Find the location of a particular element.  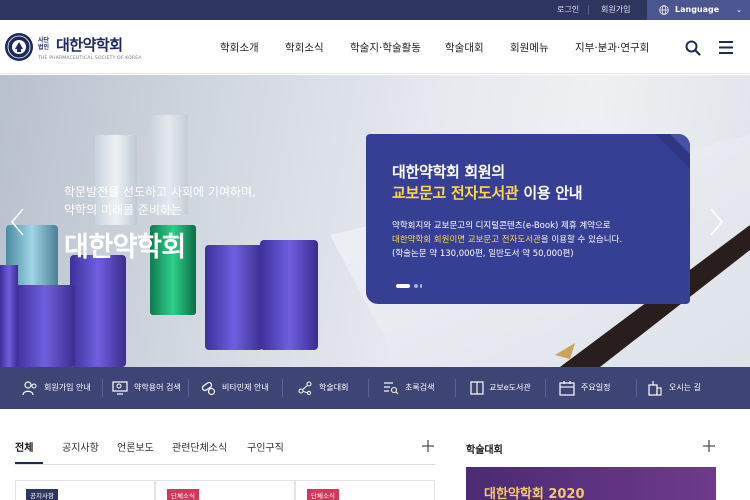

card-desc-line1: 약학회지와 교보문고의 디지털콘텐츠(e-Book) 제휴 계약으로 is located at coordinates (501, 226).